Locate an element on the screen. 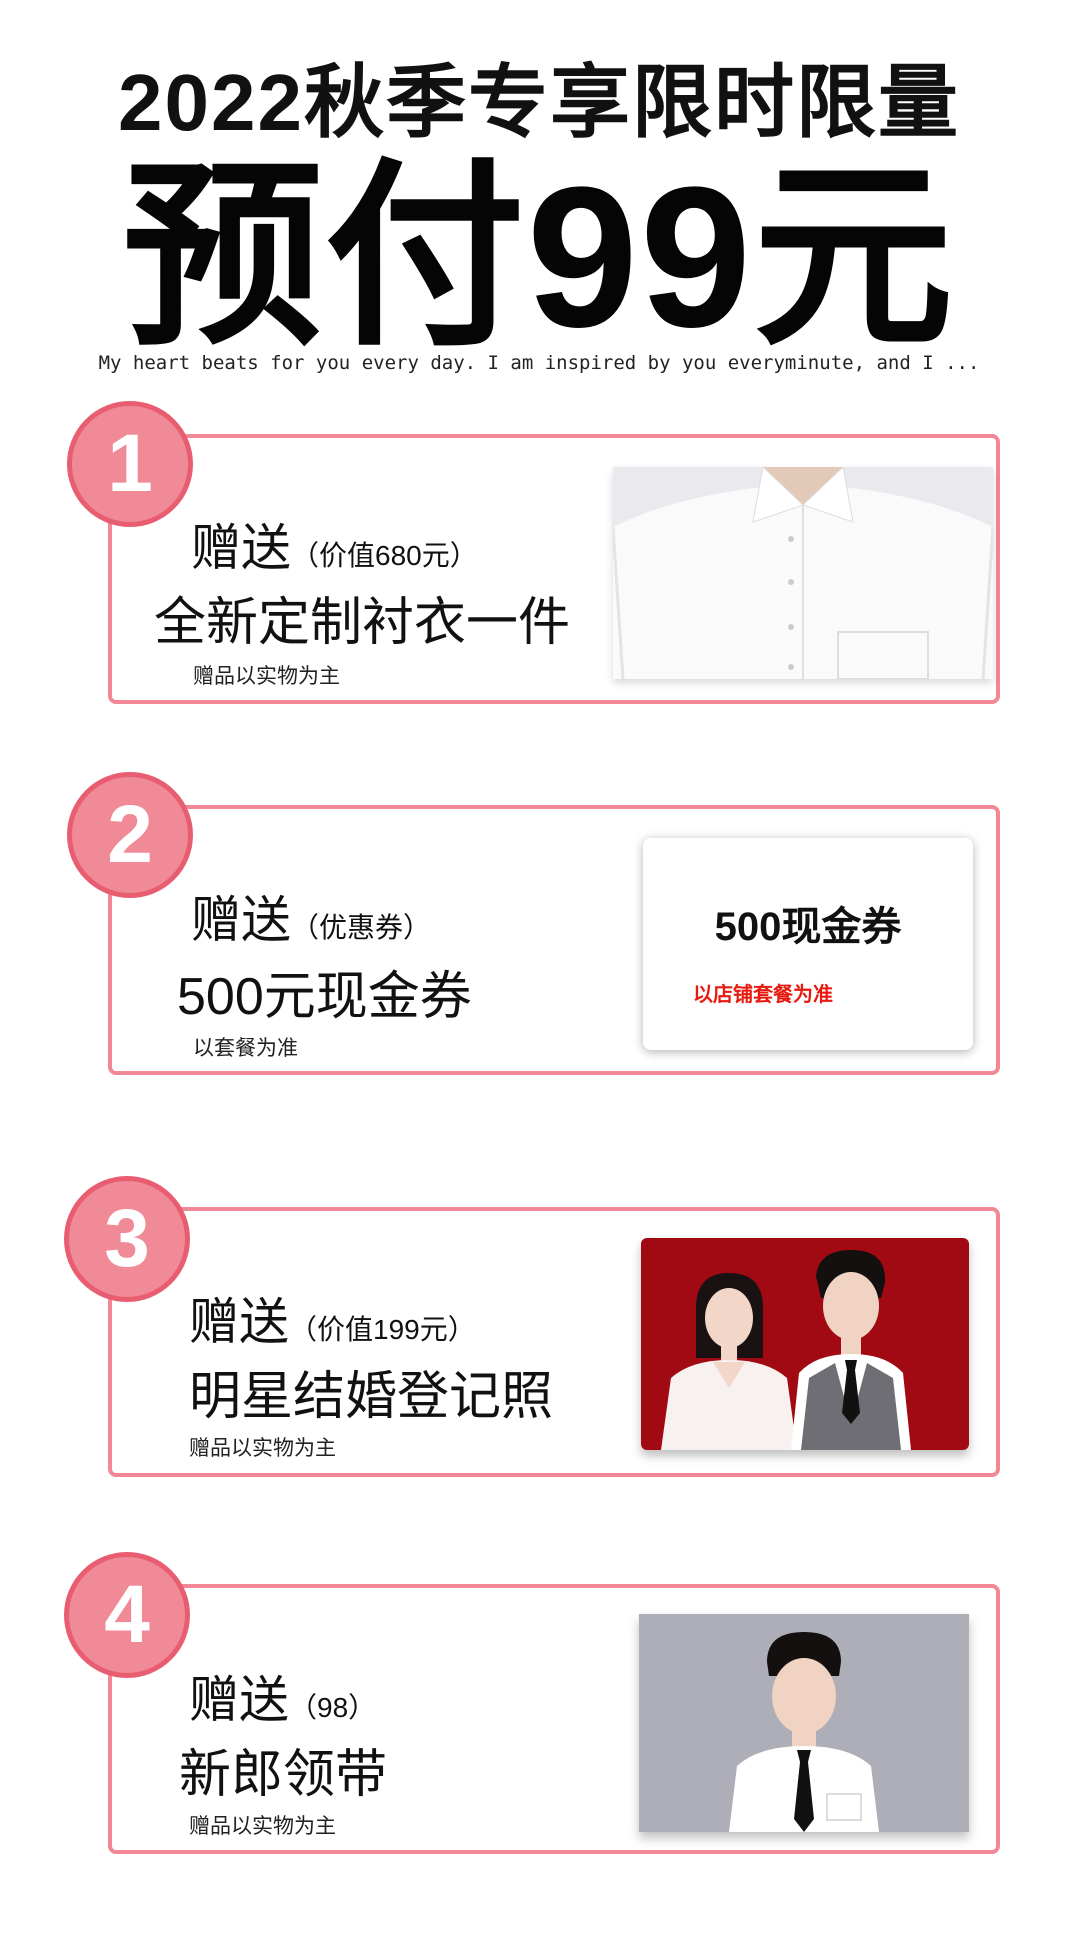 The image size is (1078, 1942). white-shirt-photo is located at coordinates (803, 573).